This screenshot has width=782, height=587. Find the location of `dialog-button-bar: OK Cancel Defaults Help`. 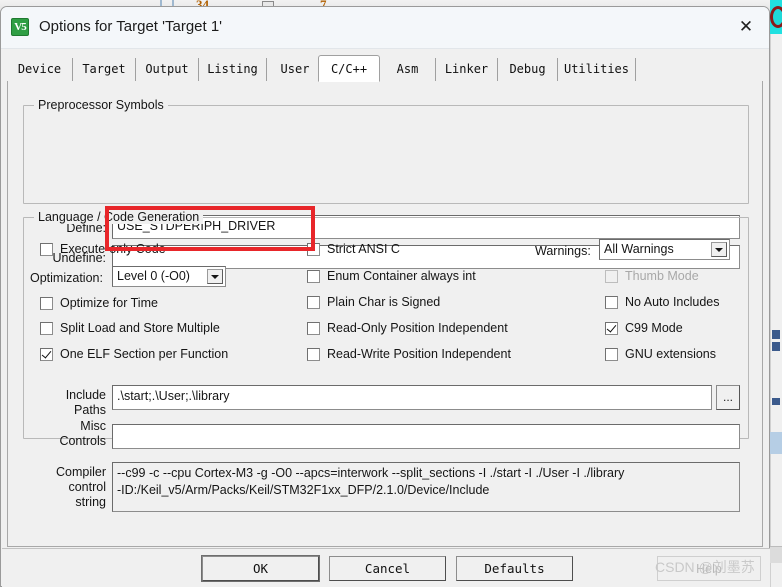

dialog-button-bar: OK Cancel Defaults Help is located at coordinates (386, 567).